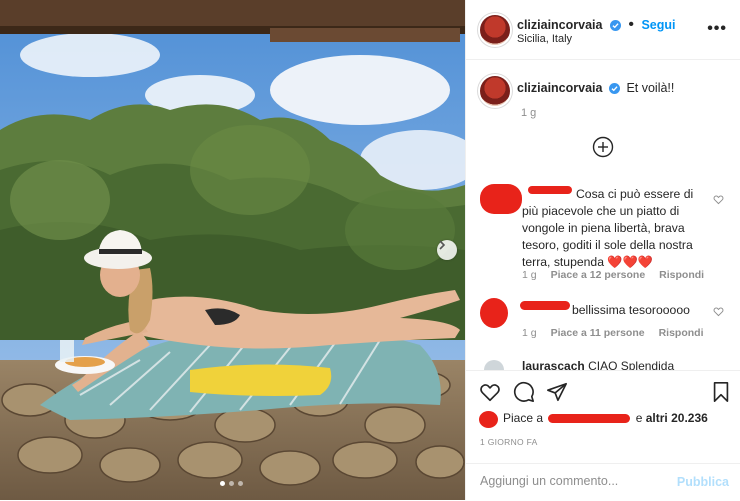 The width and height of the screenshot is (740, 501). Describe the element at coordinates (447, 250) in the screenshot. I see `next-photo-button` at that location.